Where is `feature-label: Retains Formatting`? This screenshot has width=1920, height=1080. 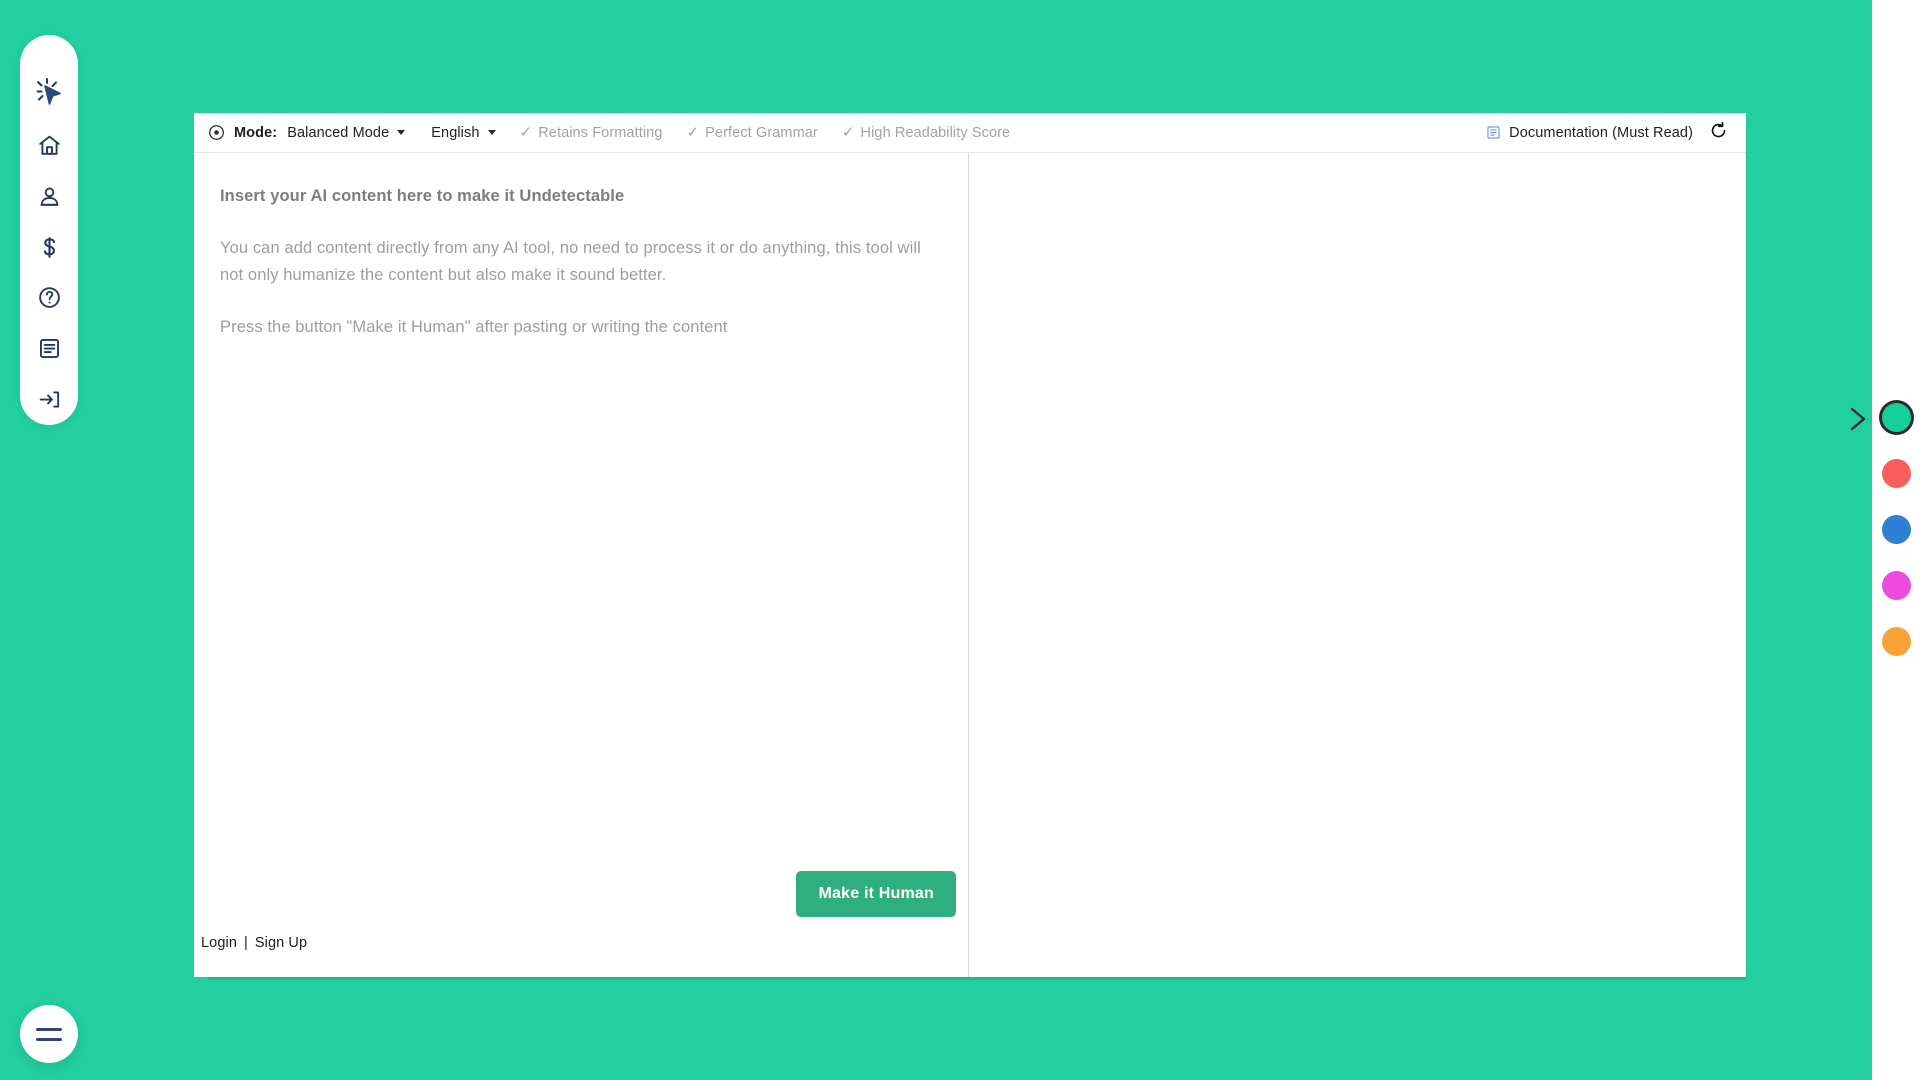 feature-label: Retains Formatting is located at coordinates (600, 132).